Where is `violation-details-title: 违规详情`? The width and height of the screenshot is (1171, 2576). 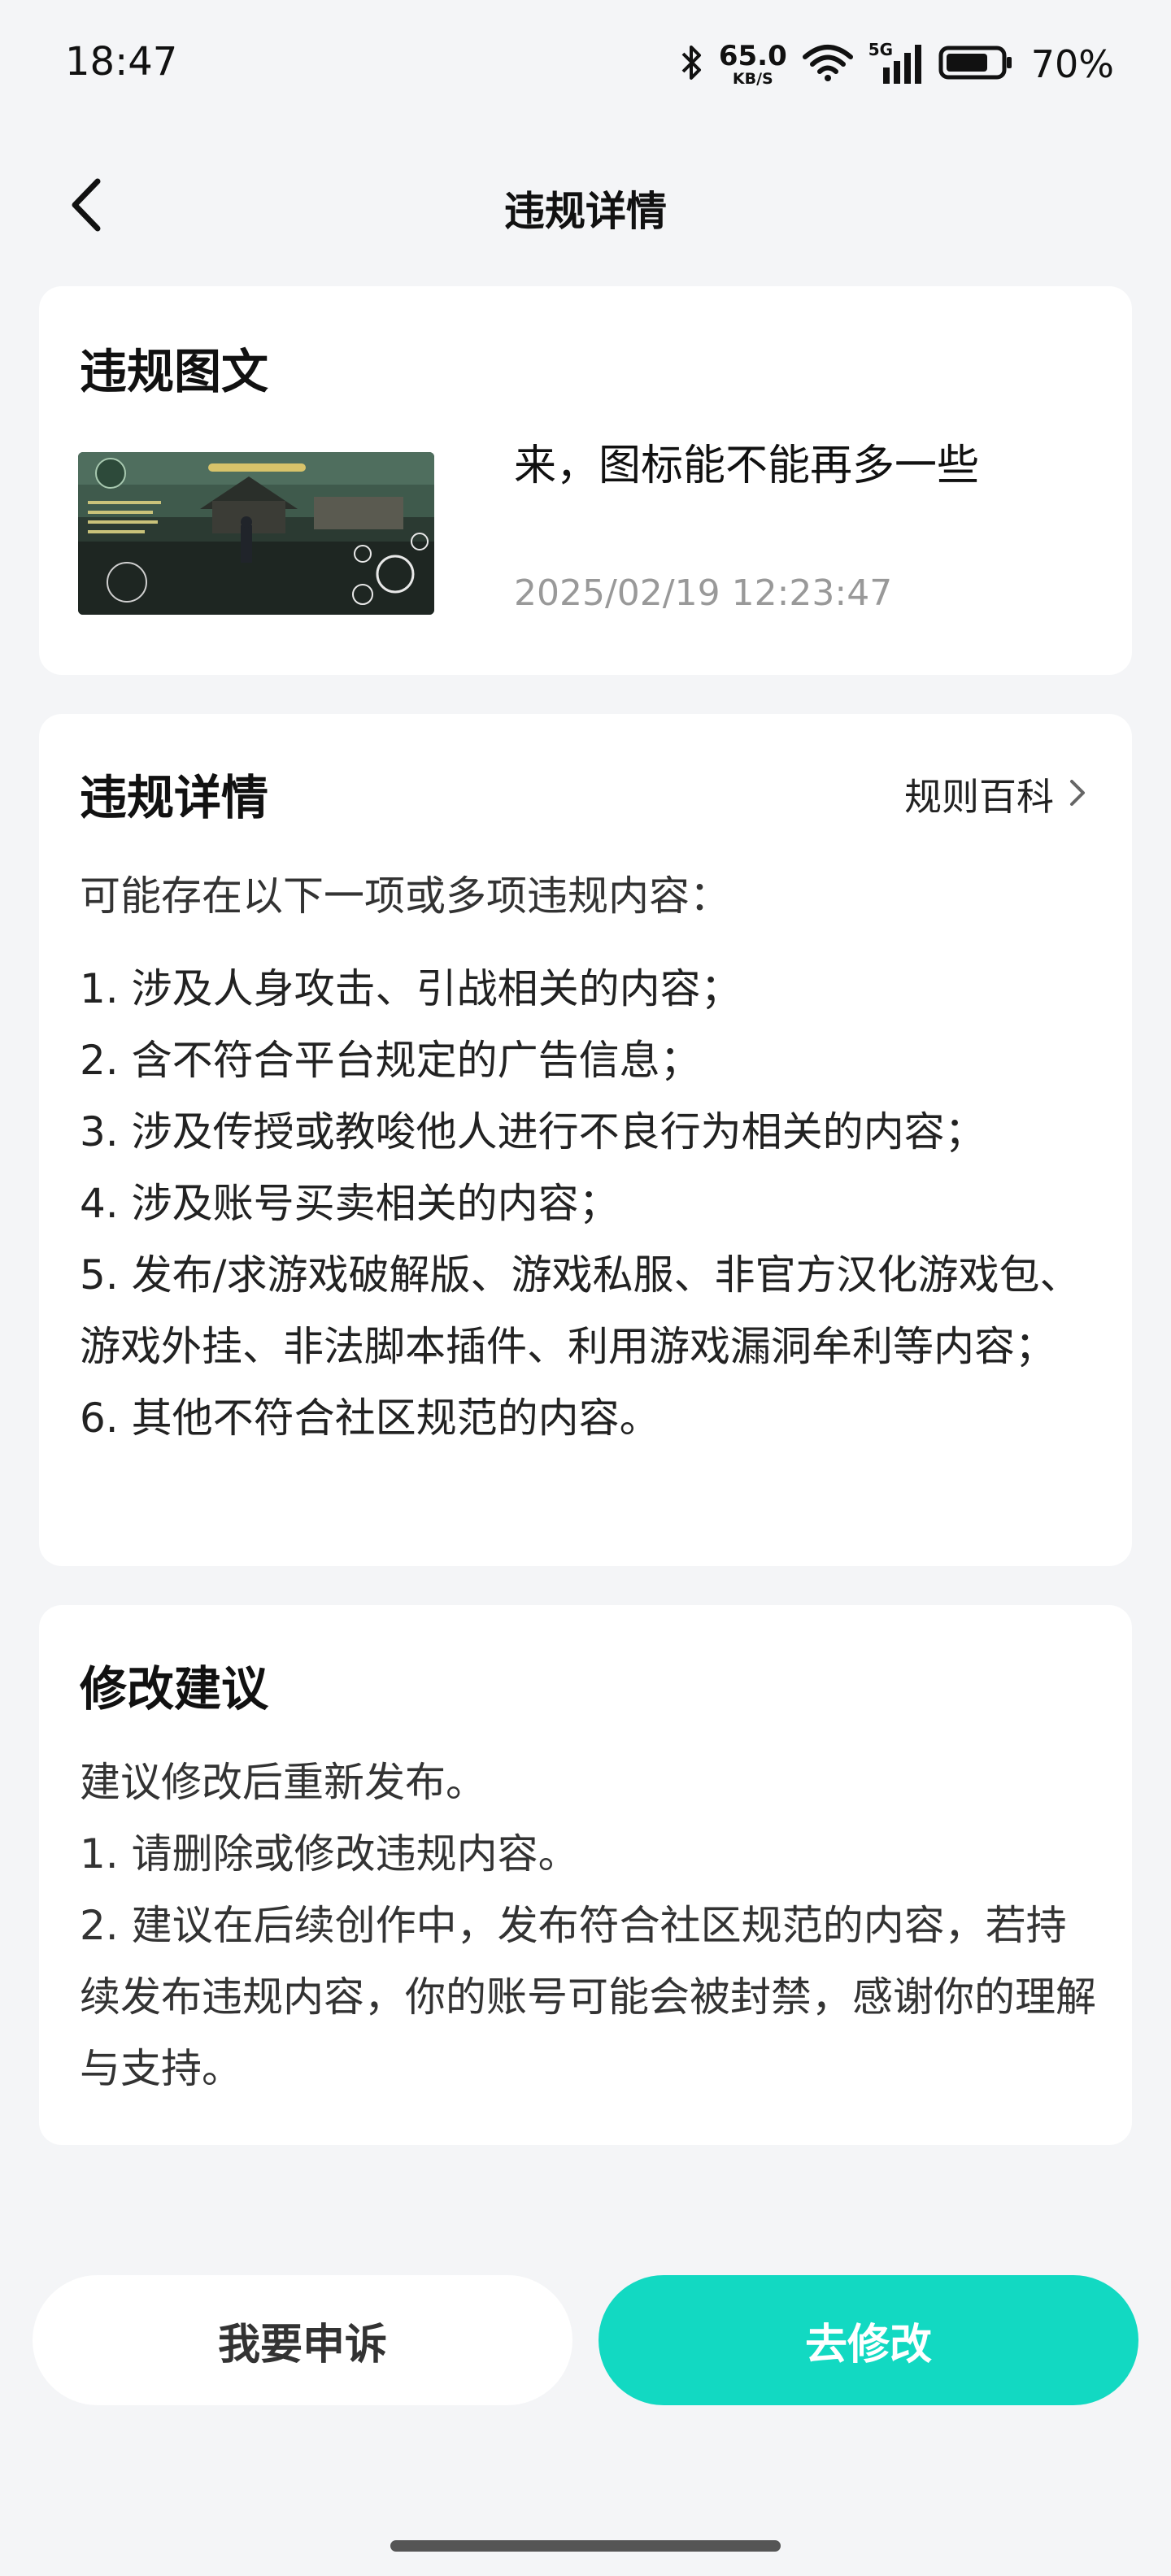 violation-details-title: 违规详情 is located at coordinates (174, 798).